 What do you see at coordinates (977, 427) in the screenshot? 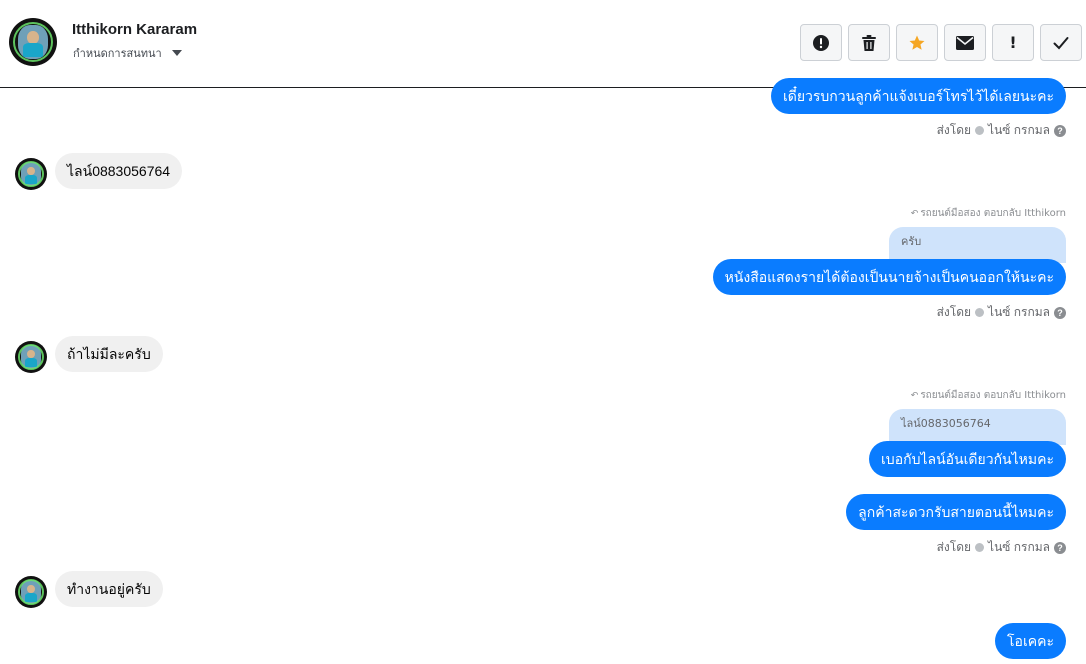
I see `quoted-message: ไลน์0883056764` at bounding box center [977, 427].